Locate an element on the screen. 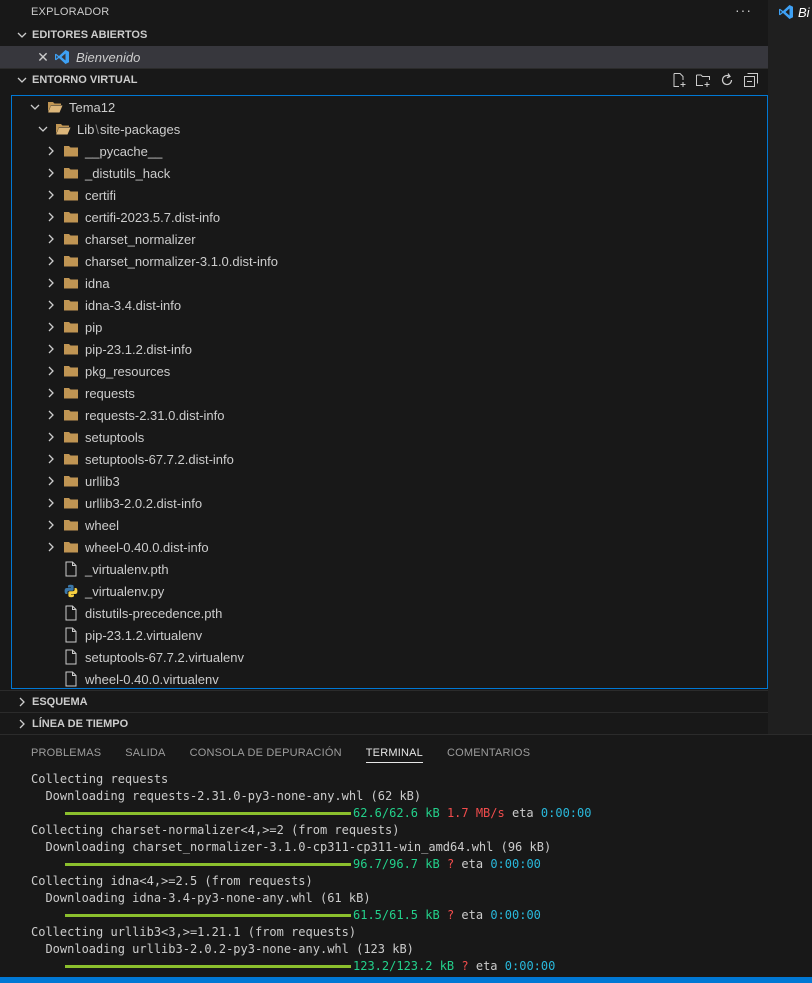 This screenshot has width=812, height=983. tree-item-folder: urllib3 is located at coordinates (389, 481).